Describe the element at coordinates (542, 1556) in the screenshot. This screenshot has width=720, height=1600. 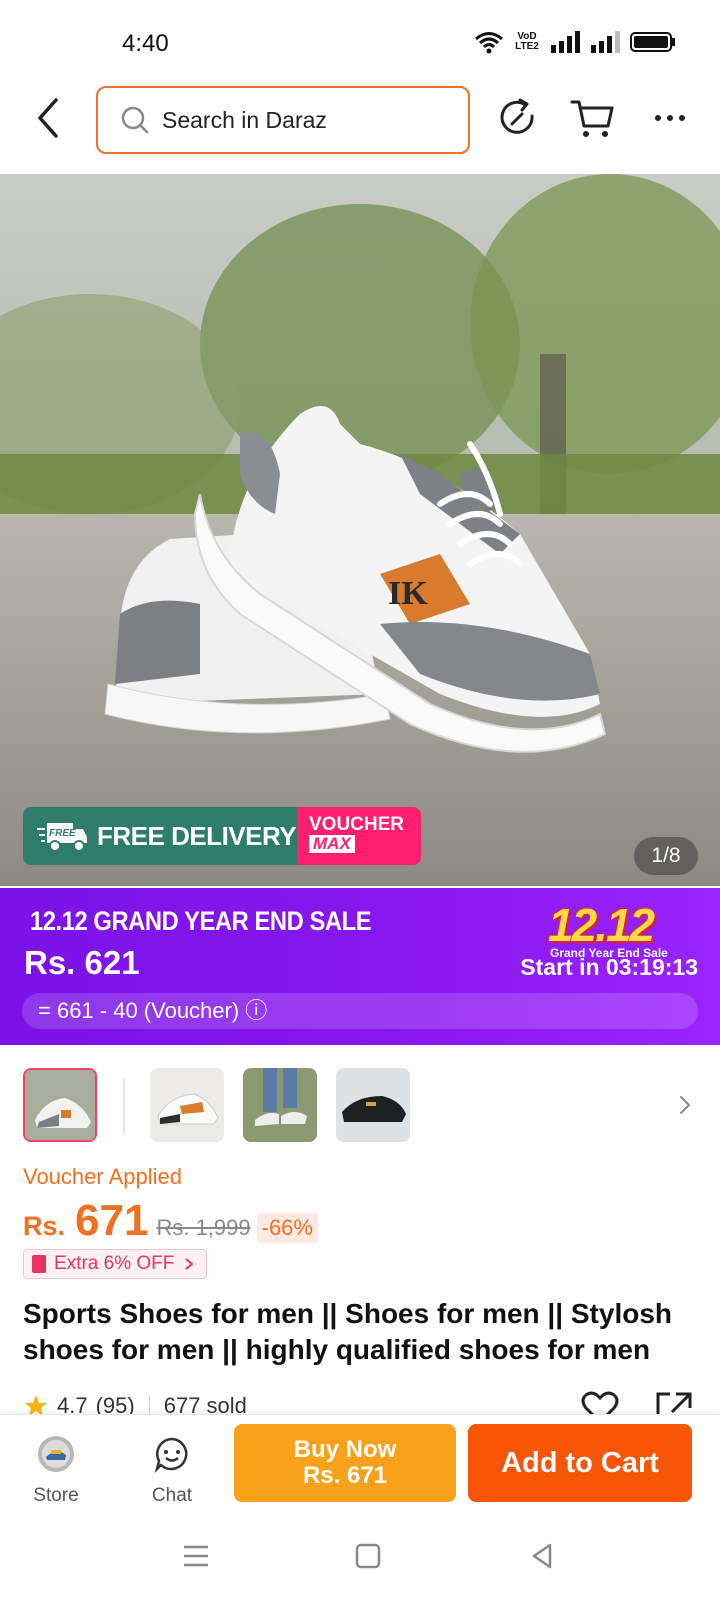
I see `back-triangle-icon` at that location.